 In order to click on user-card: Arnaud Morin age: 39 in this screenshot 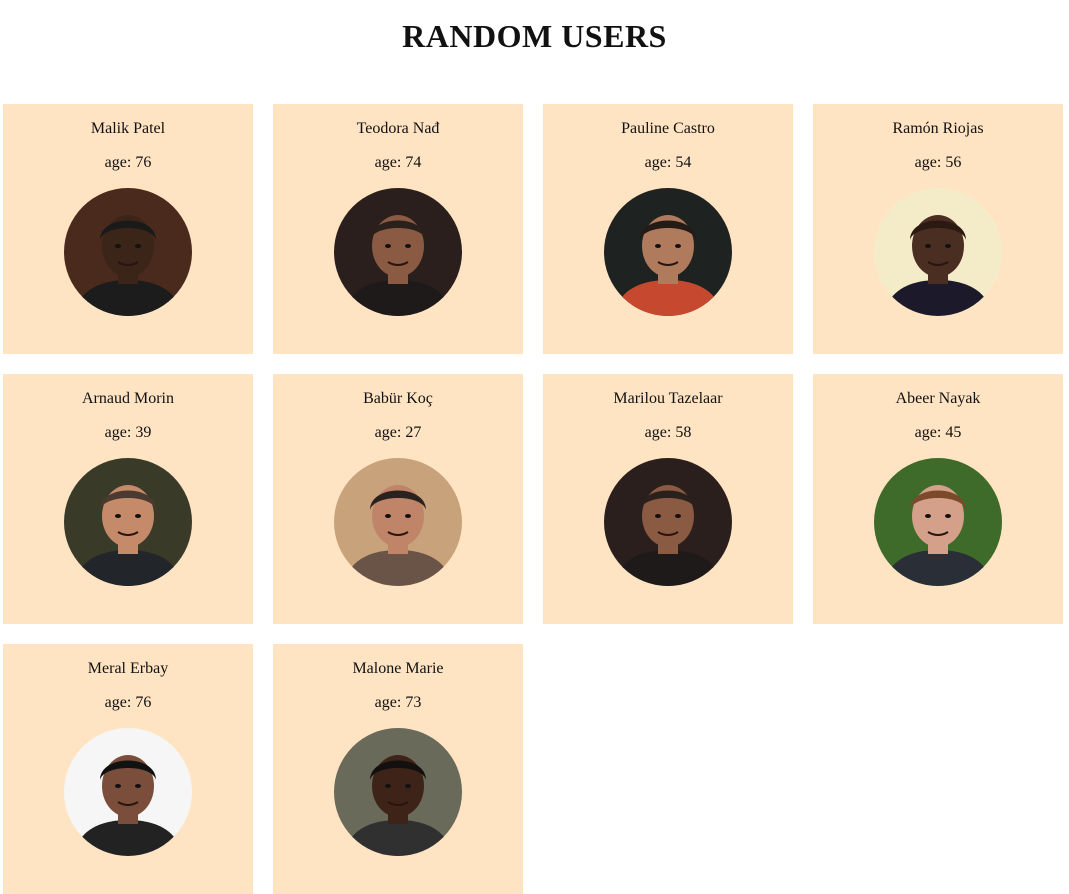, I will do `click(128, 499)`.